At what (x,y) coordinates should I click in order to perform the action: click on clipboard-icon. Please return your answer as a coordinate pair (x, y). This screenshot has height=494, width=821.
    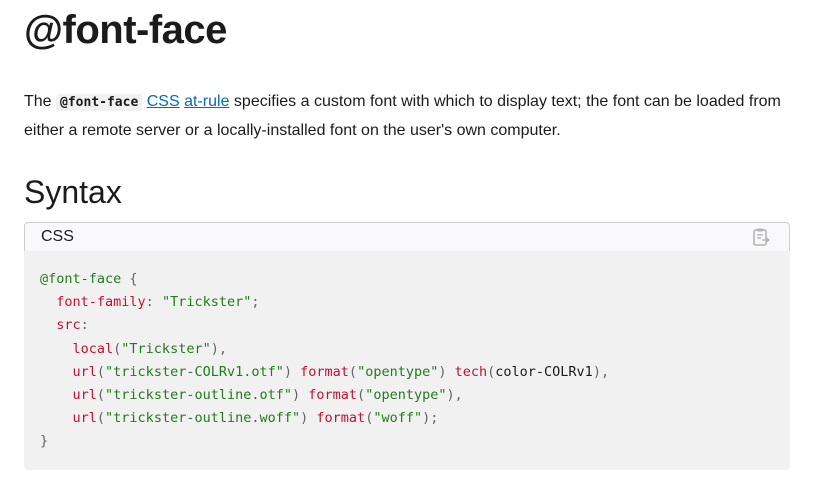
    Looking at the image, I should click on (762, 237).